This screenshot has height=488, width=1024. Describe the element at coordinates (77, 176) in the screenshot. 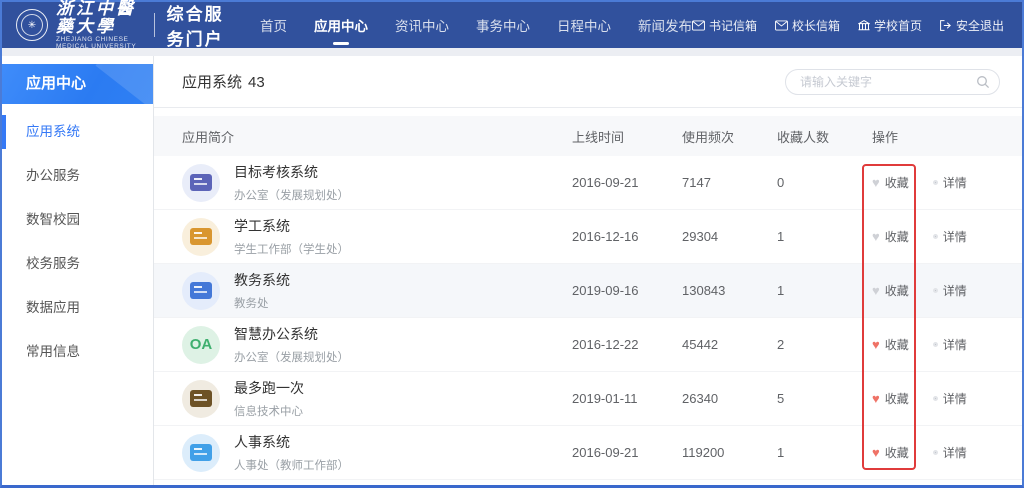

I see `sidebar-item: 办公服务` at that location.